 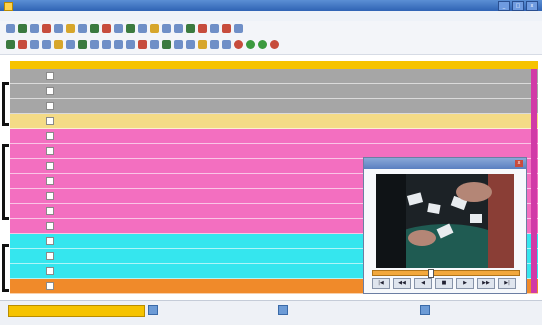 What do you see at coordinates (142, 28) in the screenshot?
I see `list-icon` at bounding box center [142, 28].